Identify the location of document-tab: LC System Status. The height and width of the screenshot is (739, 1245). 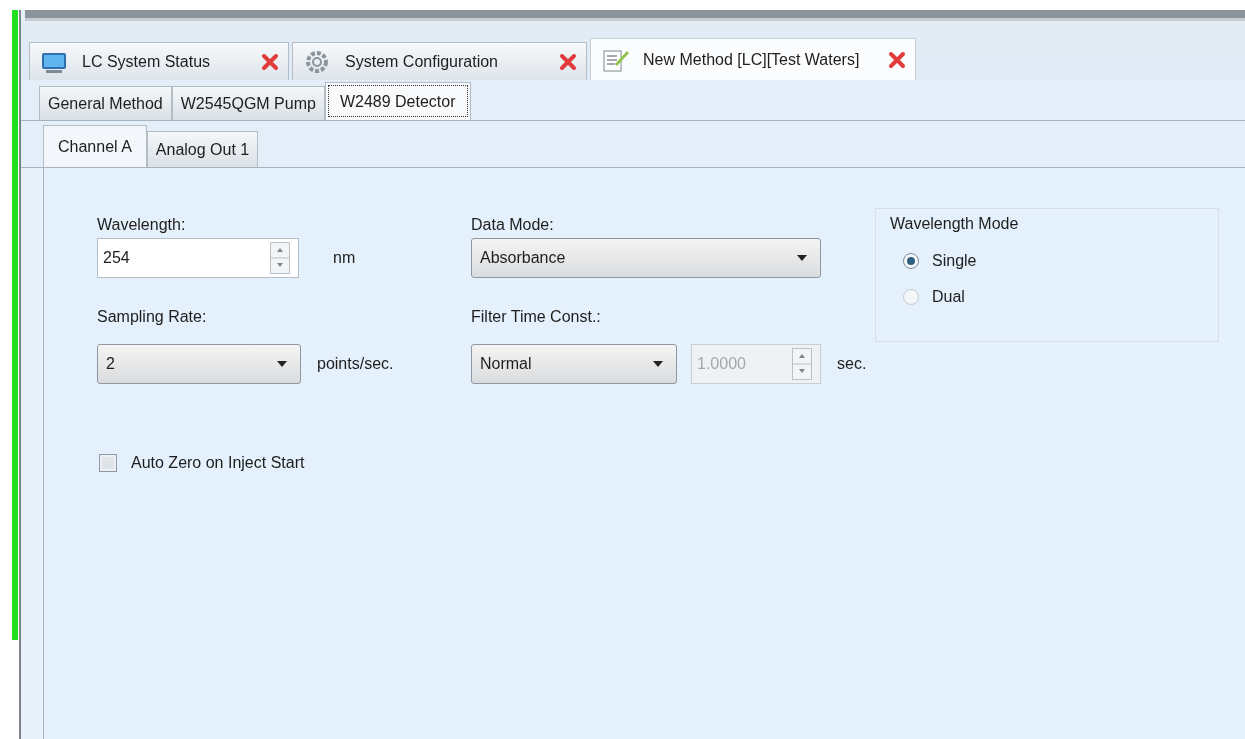
(159, 61).